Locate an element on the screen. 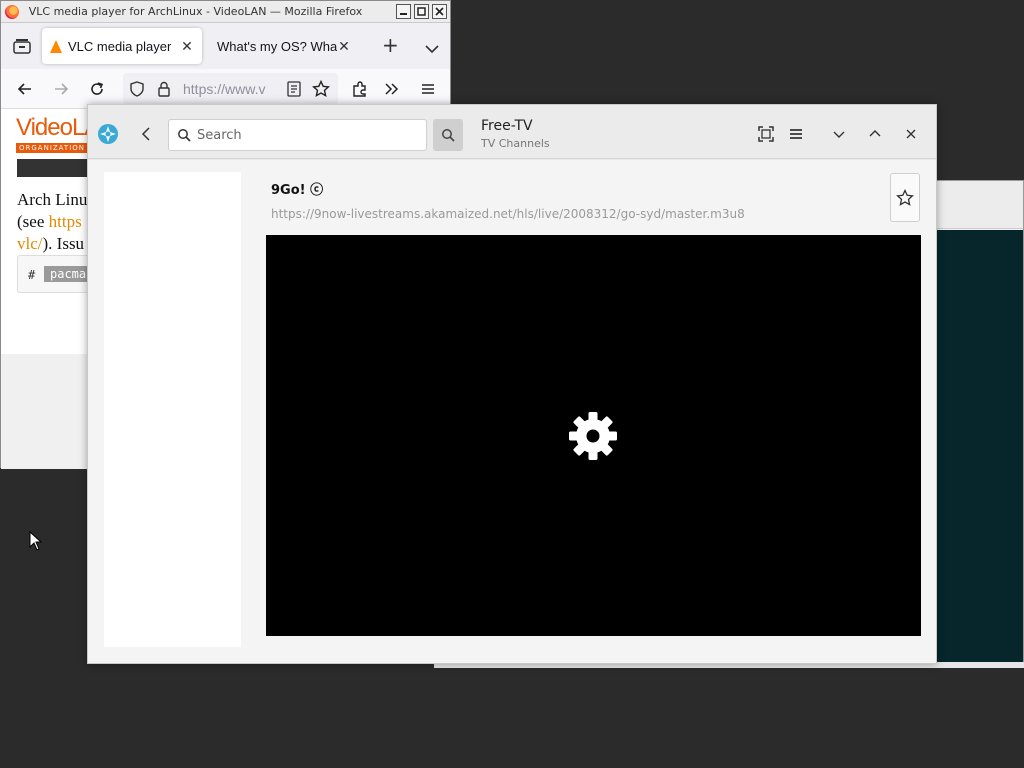 This screenshot has width=1024, height=768. new-tab-button: + is located at coordinates (390, 45).